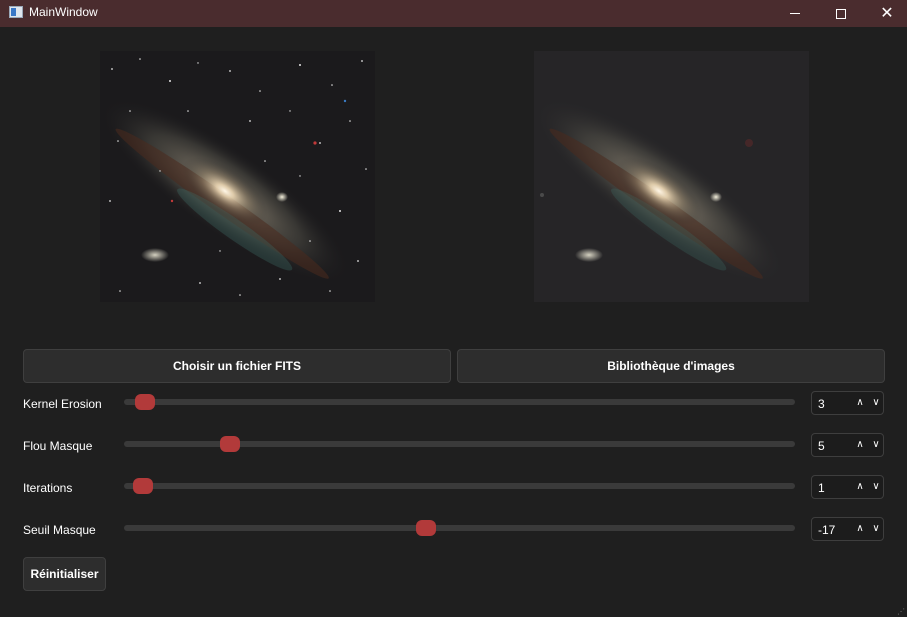 Image resolution: width=907 pixels, height=617 pixels. I want to click on image-library-button: Bibliothèque d'images, so click(671, 366).